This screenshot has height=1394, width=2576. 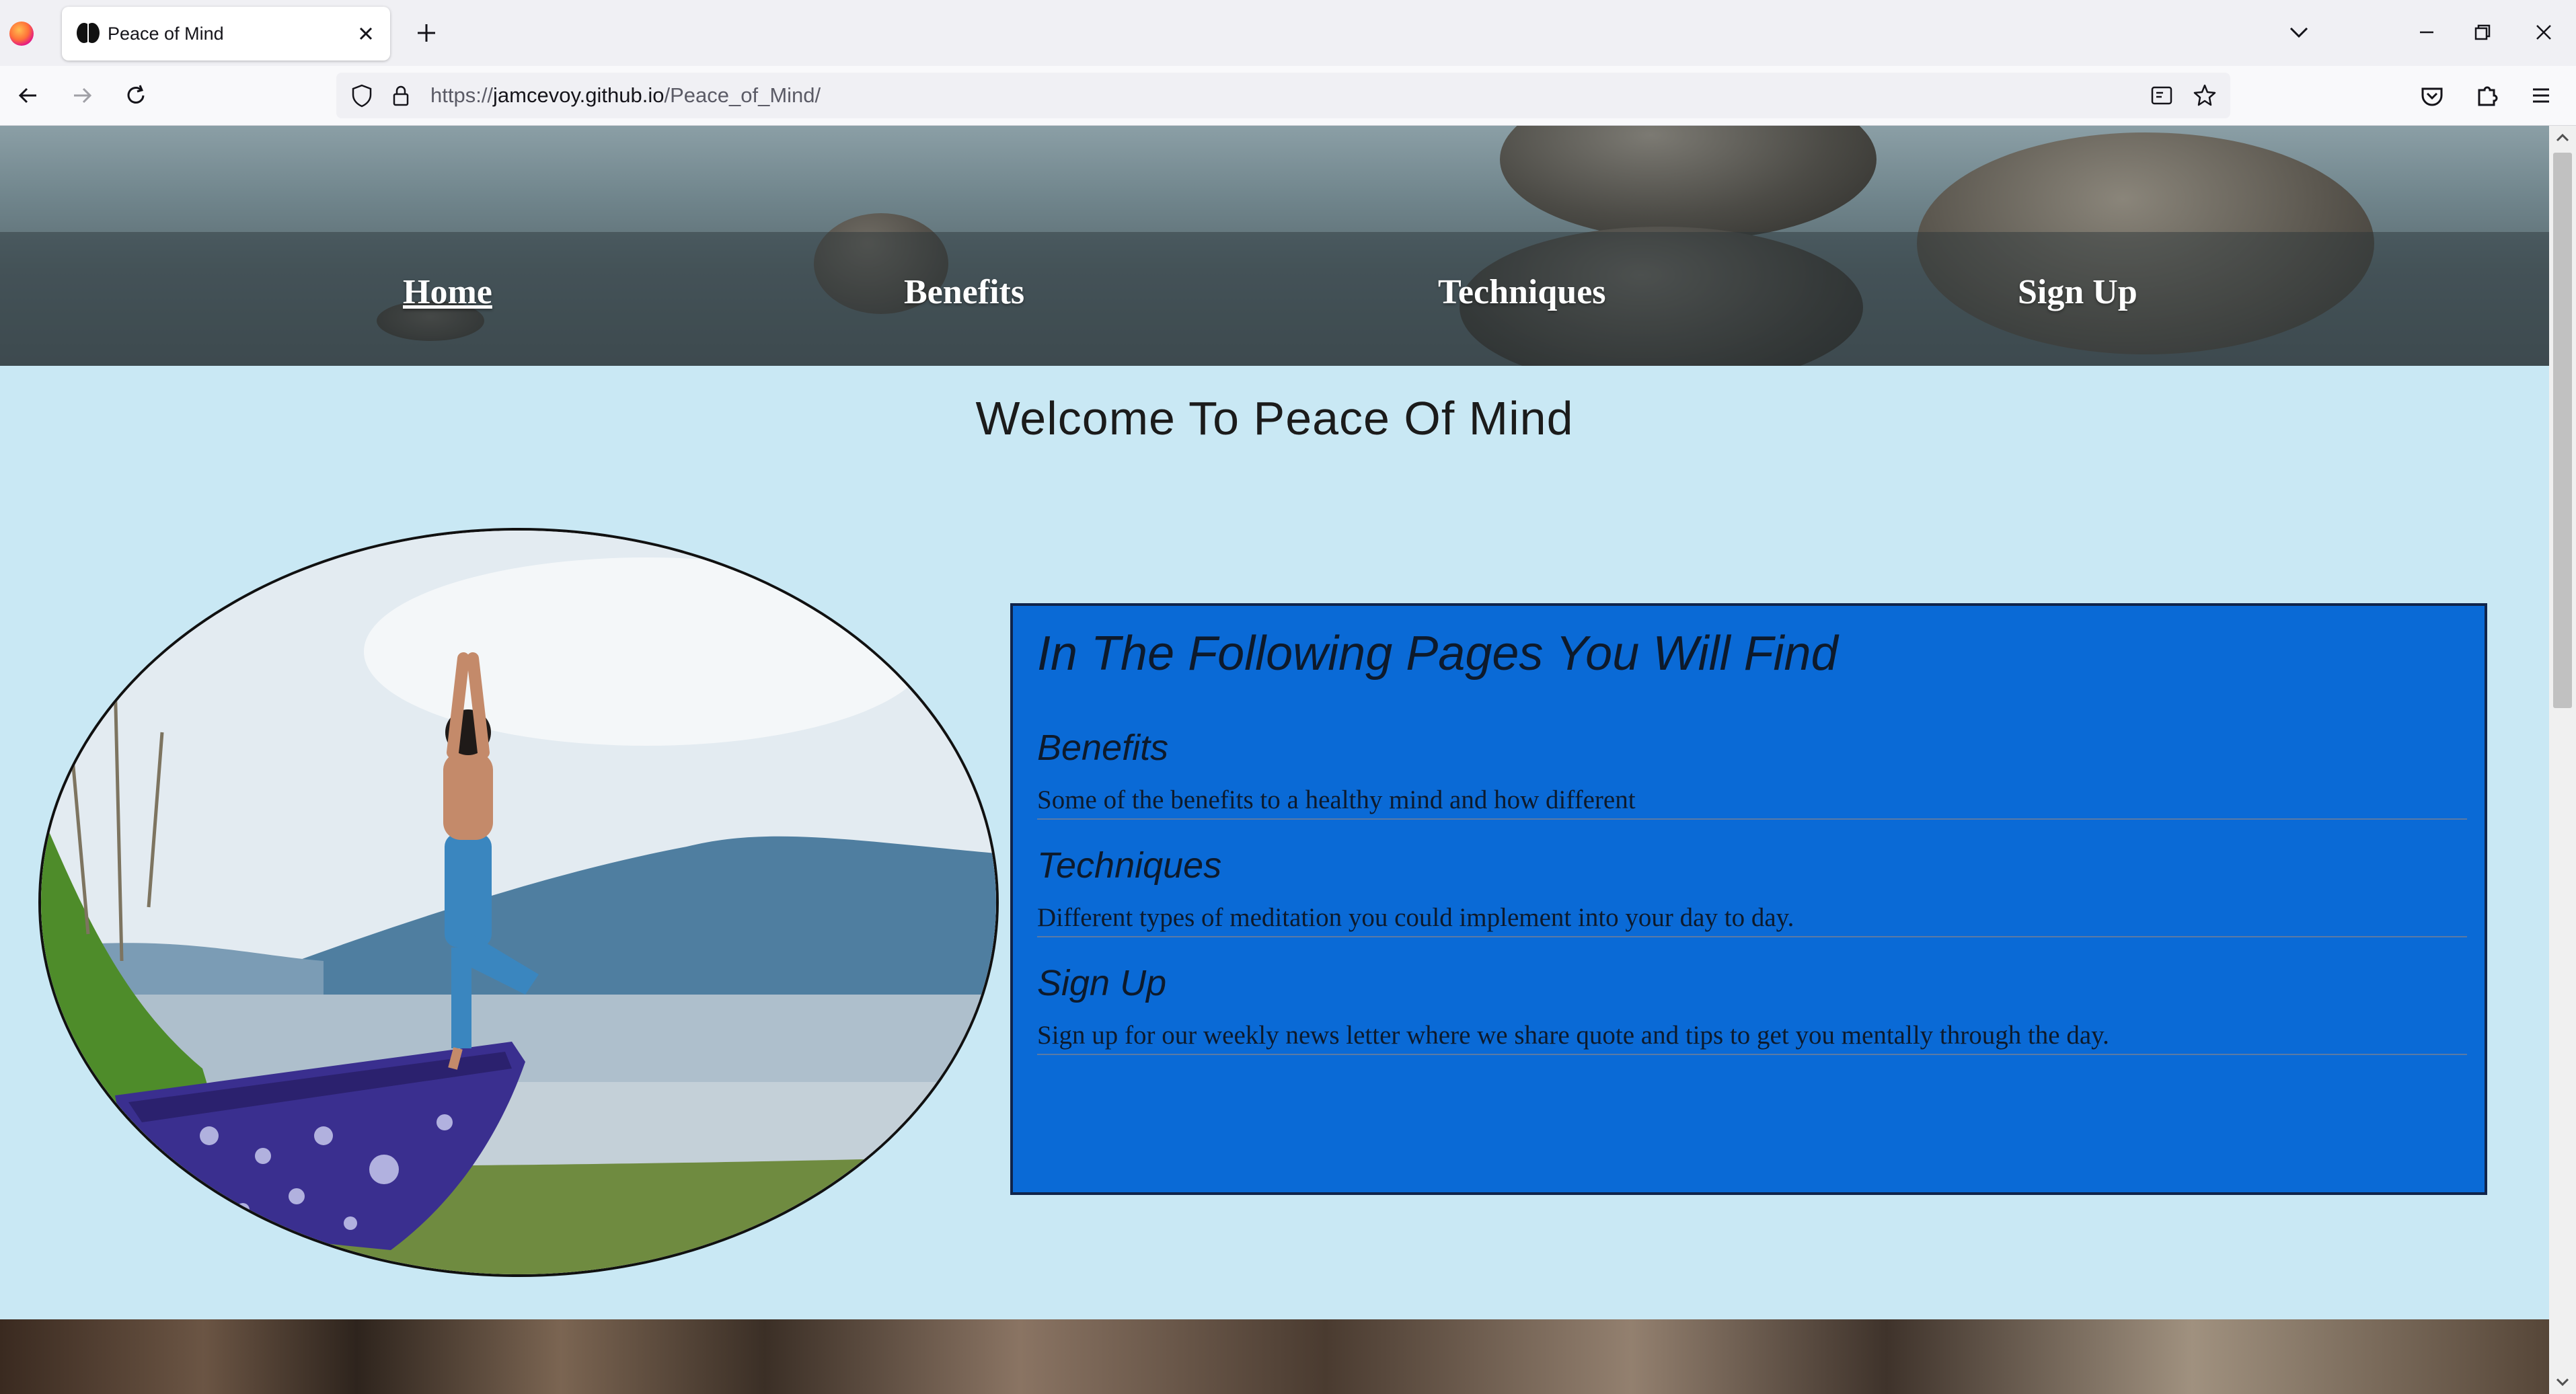 What do you see at coordinates (1522, 292) in the screenshot?
I see `nav-link-techniques: Techniques` at bounding box center [1522, 292].